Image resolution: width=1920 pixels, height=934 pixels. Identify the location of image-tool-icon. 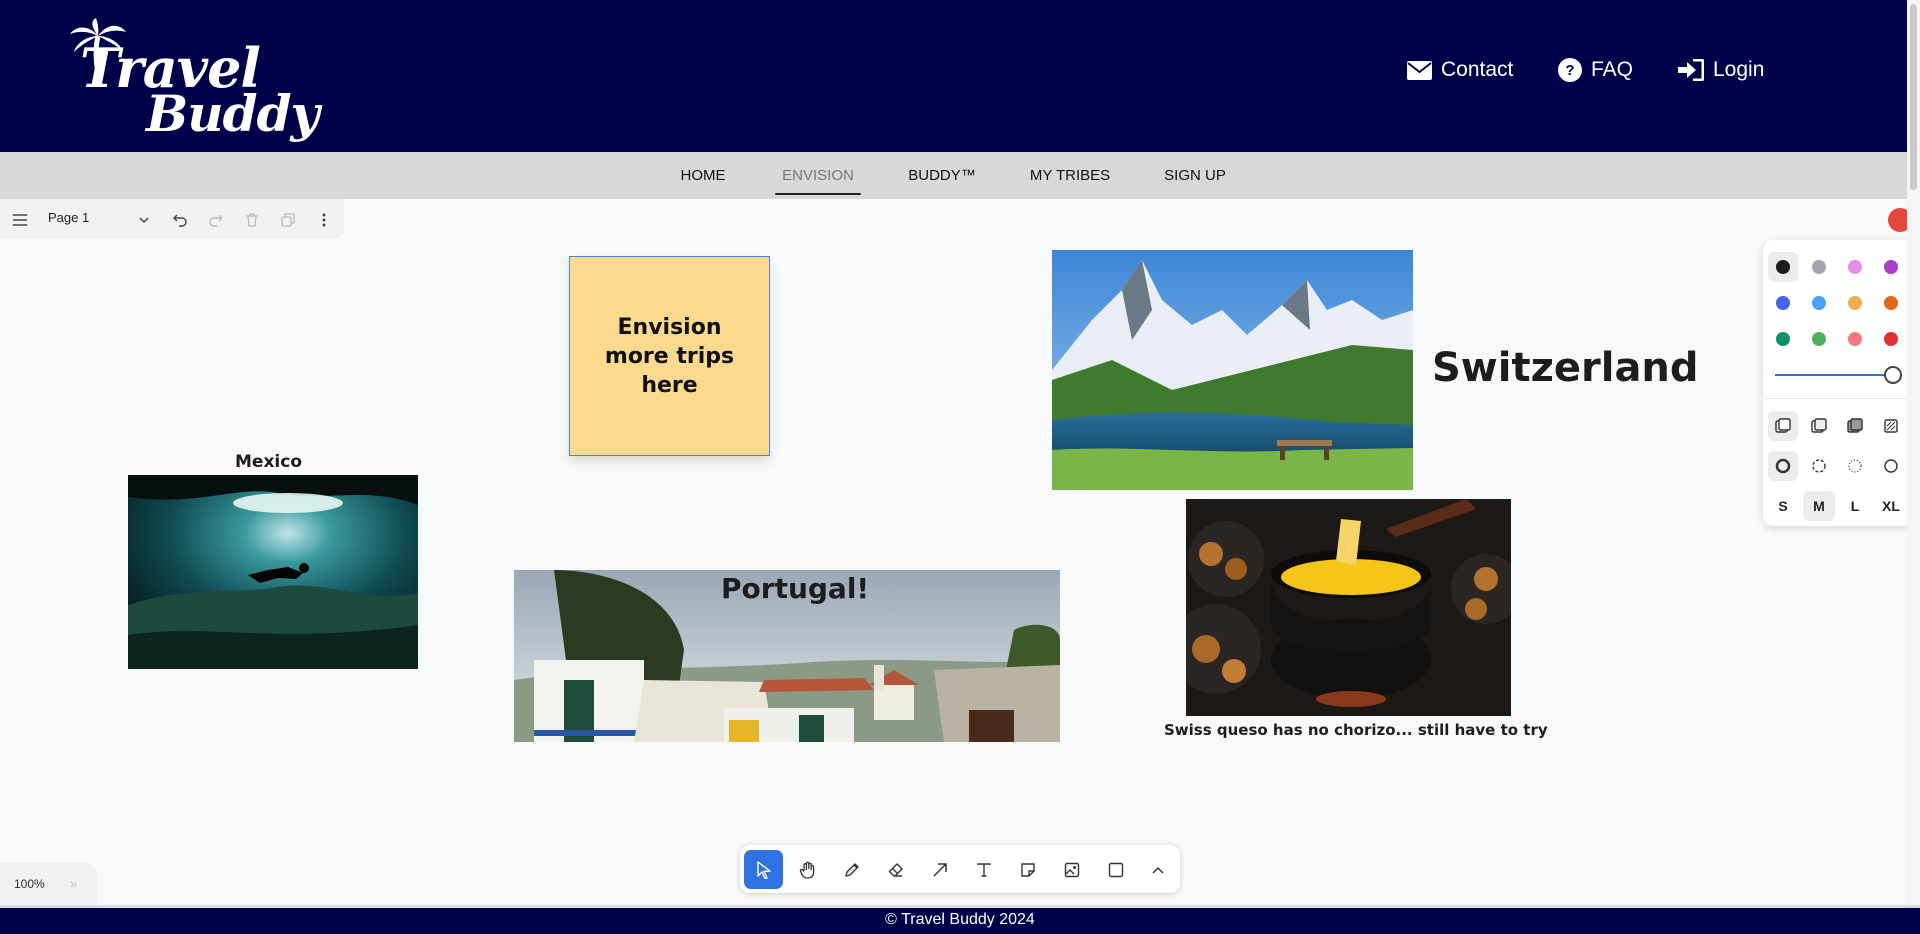
(1071, 869).